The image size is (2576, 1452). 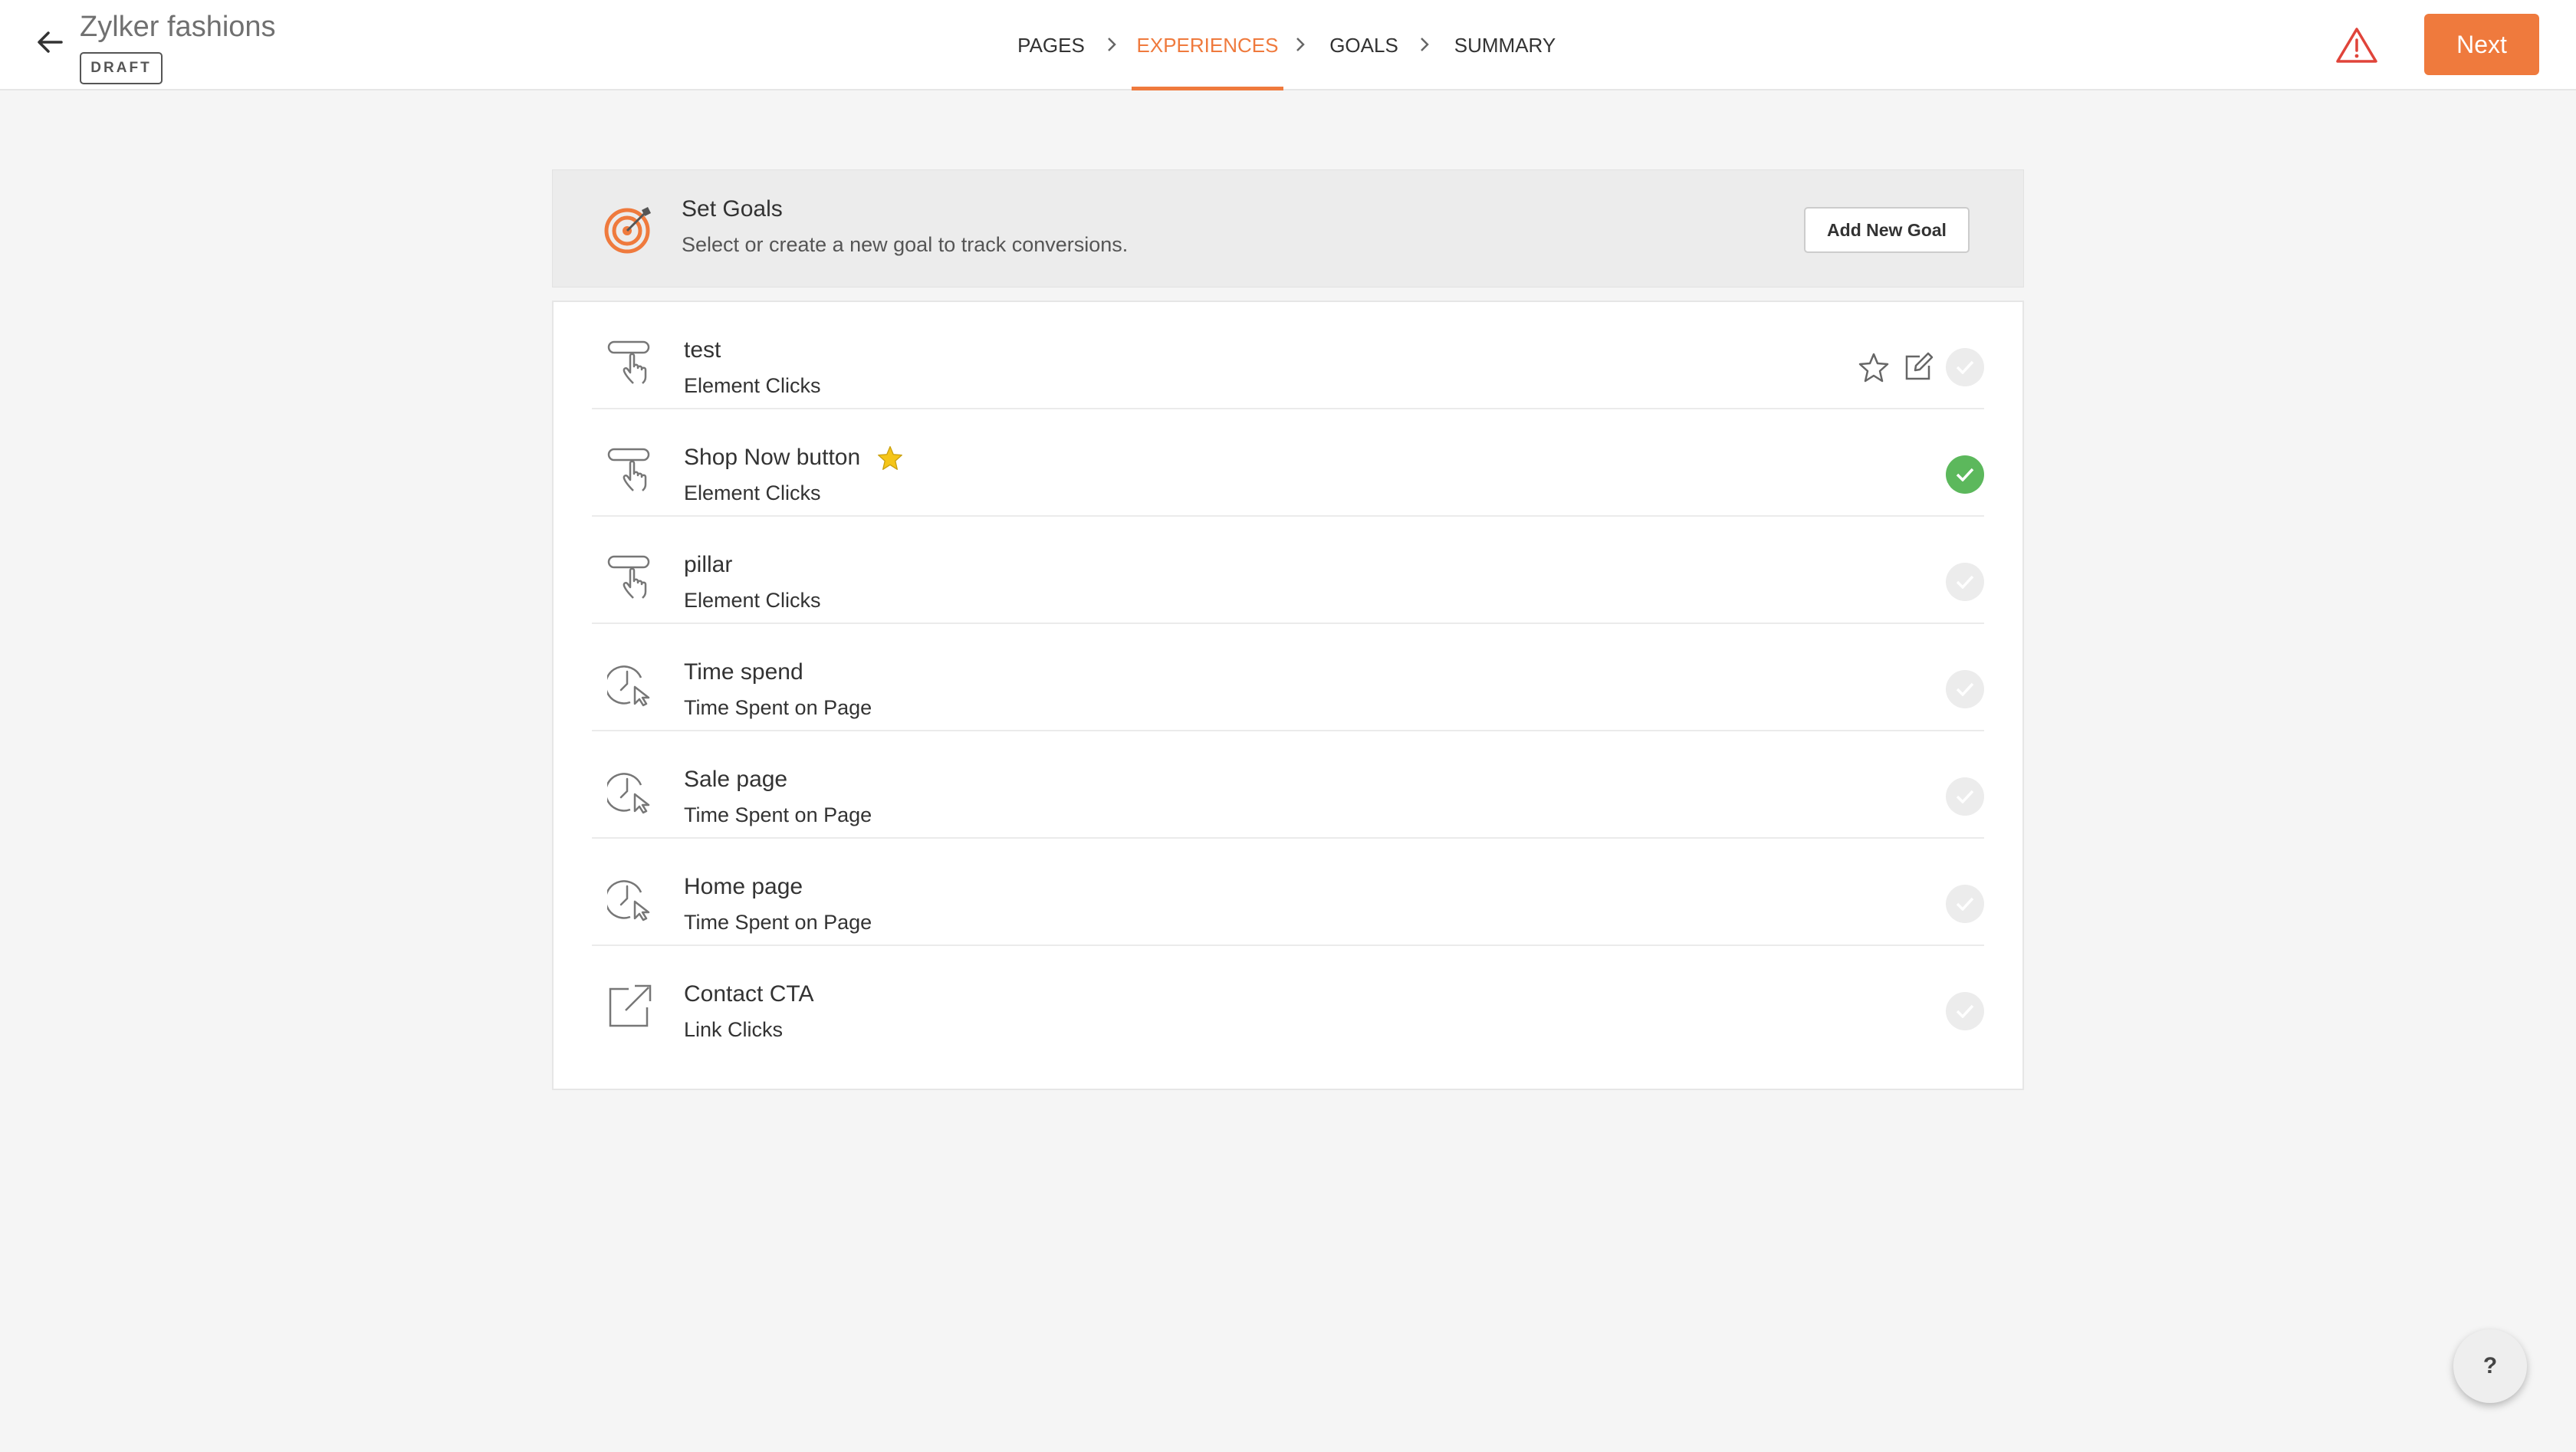 What do you see at coordinates (793, 458) in the screenshot?
I see `goal-name: Shop Now button` at bounding box center [793, 458].